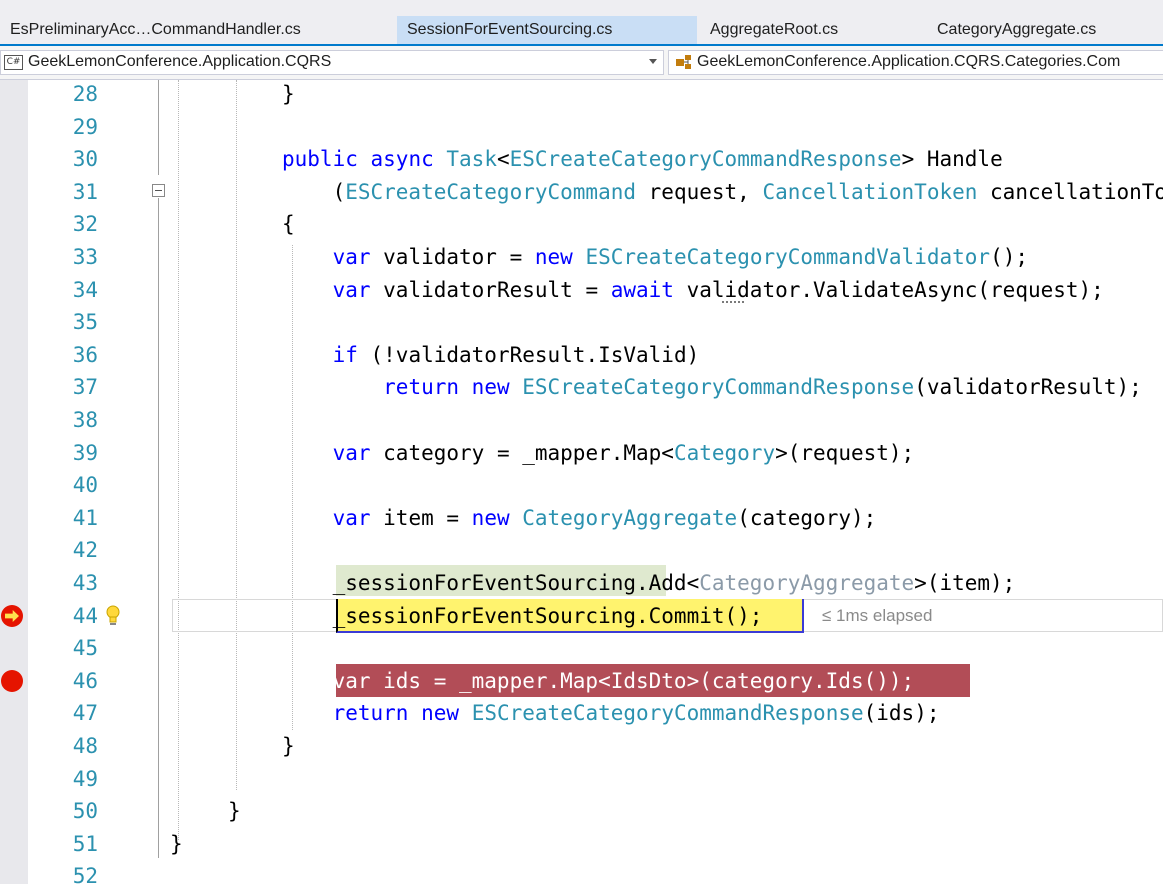  What do you see at coordinates (85, 94) in the screenshot?
I see `line-number: 28` at bounding box center [85, 94].